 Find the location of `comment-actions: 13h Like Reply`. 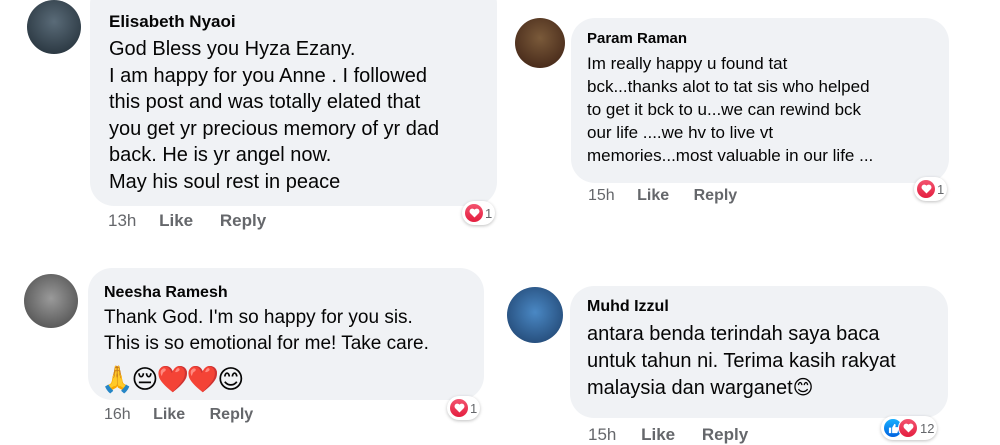

comment-actions: 13h Like Reply is located at coordinates (187, 221).